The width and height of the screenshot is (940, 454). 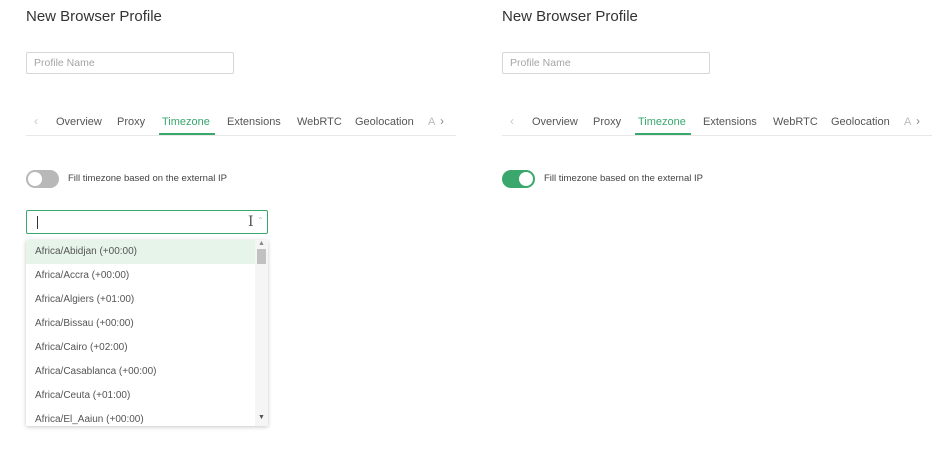 What do you see at coordinates (140, 252) in the screenshot?
I see `timezone-option: Africa/Abidjan (+00:00)` at bounding box center [140, 252].